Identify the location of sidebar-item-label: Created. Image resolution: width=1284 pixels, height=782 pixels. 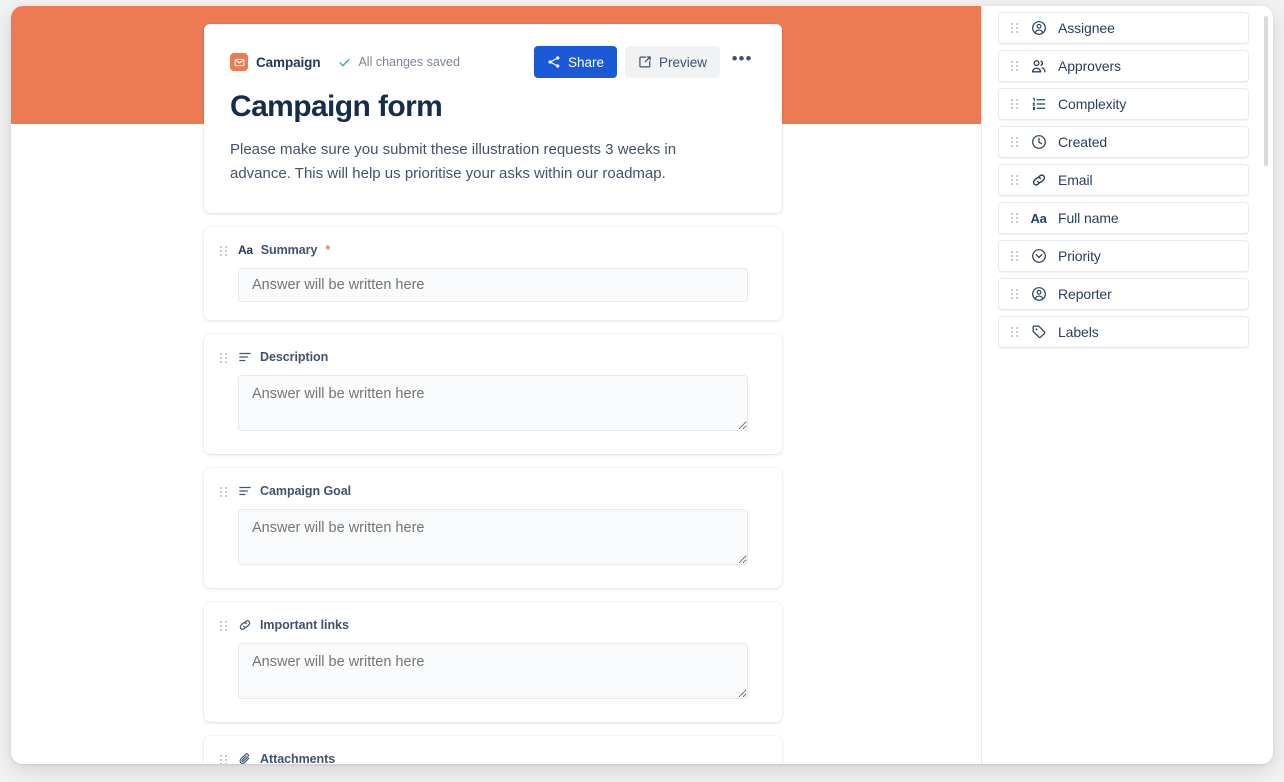
(1083, 142).